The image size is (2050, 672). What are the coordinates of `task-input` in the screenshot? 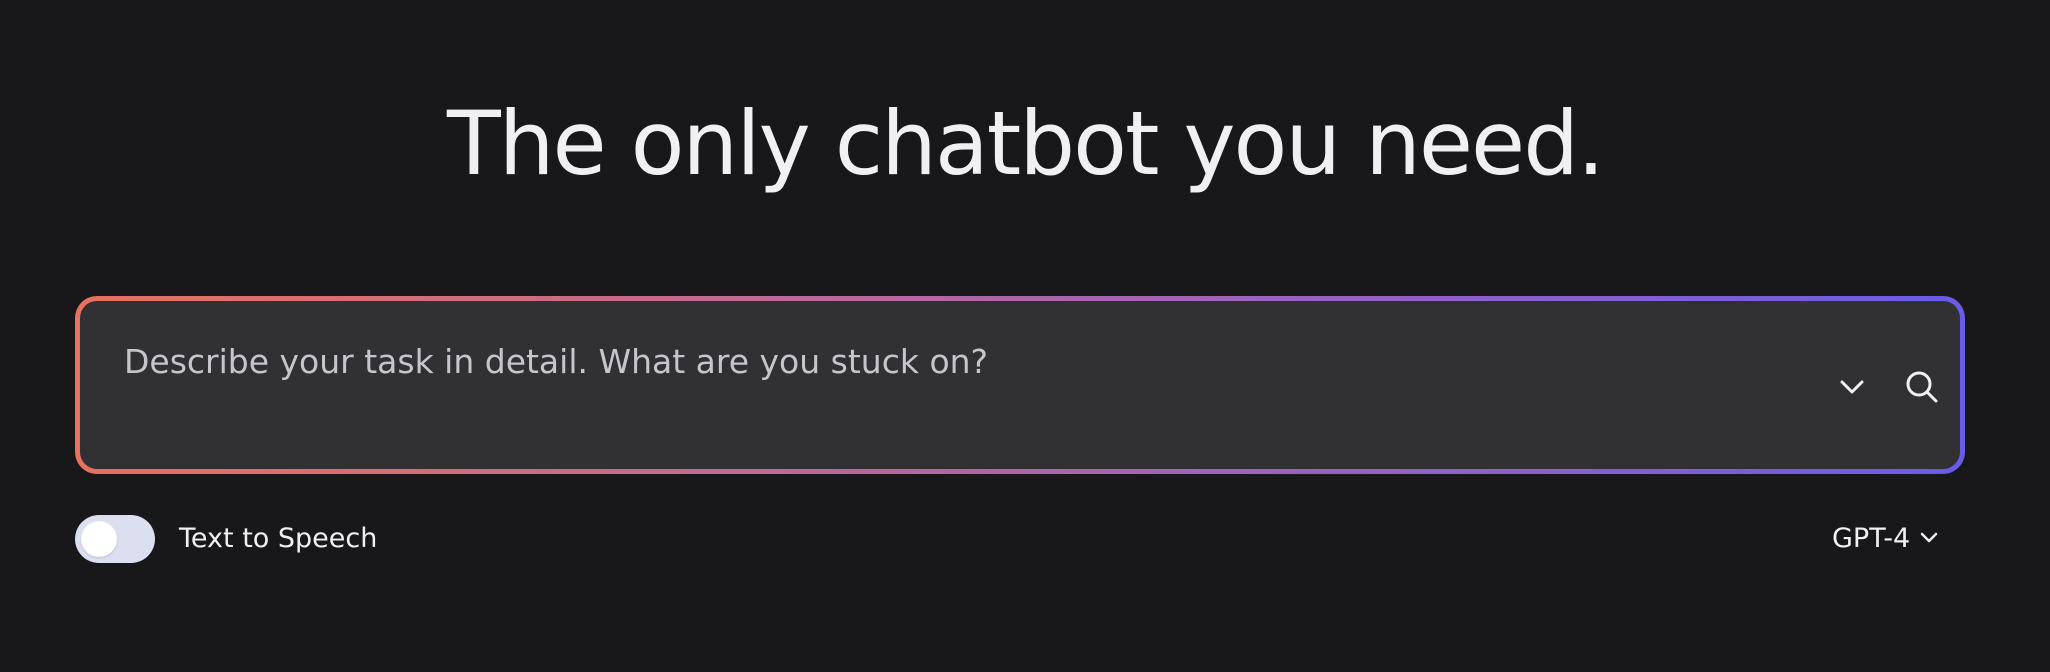 It's located at (964, 361).